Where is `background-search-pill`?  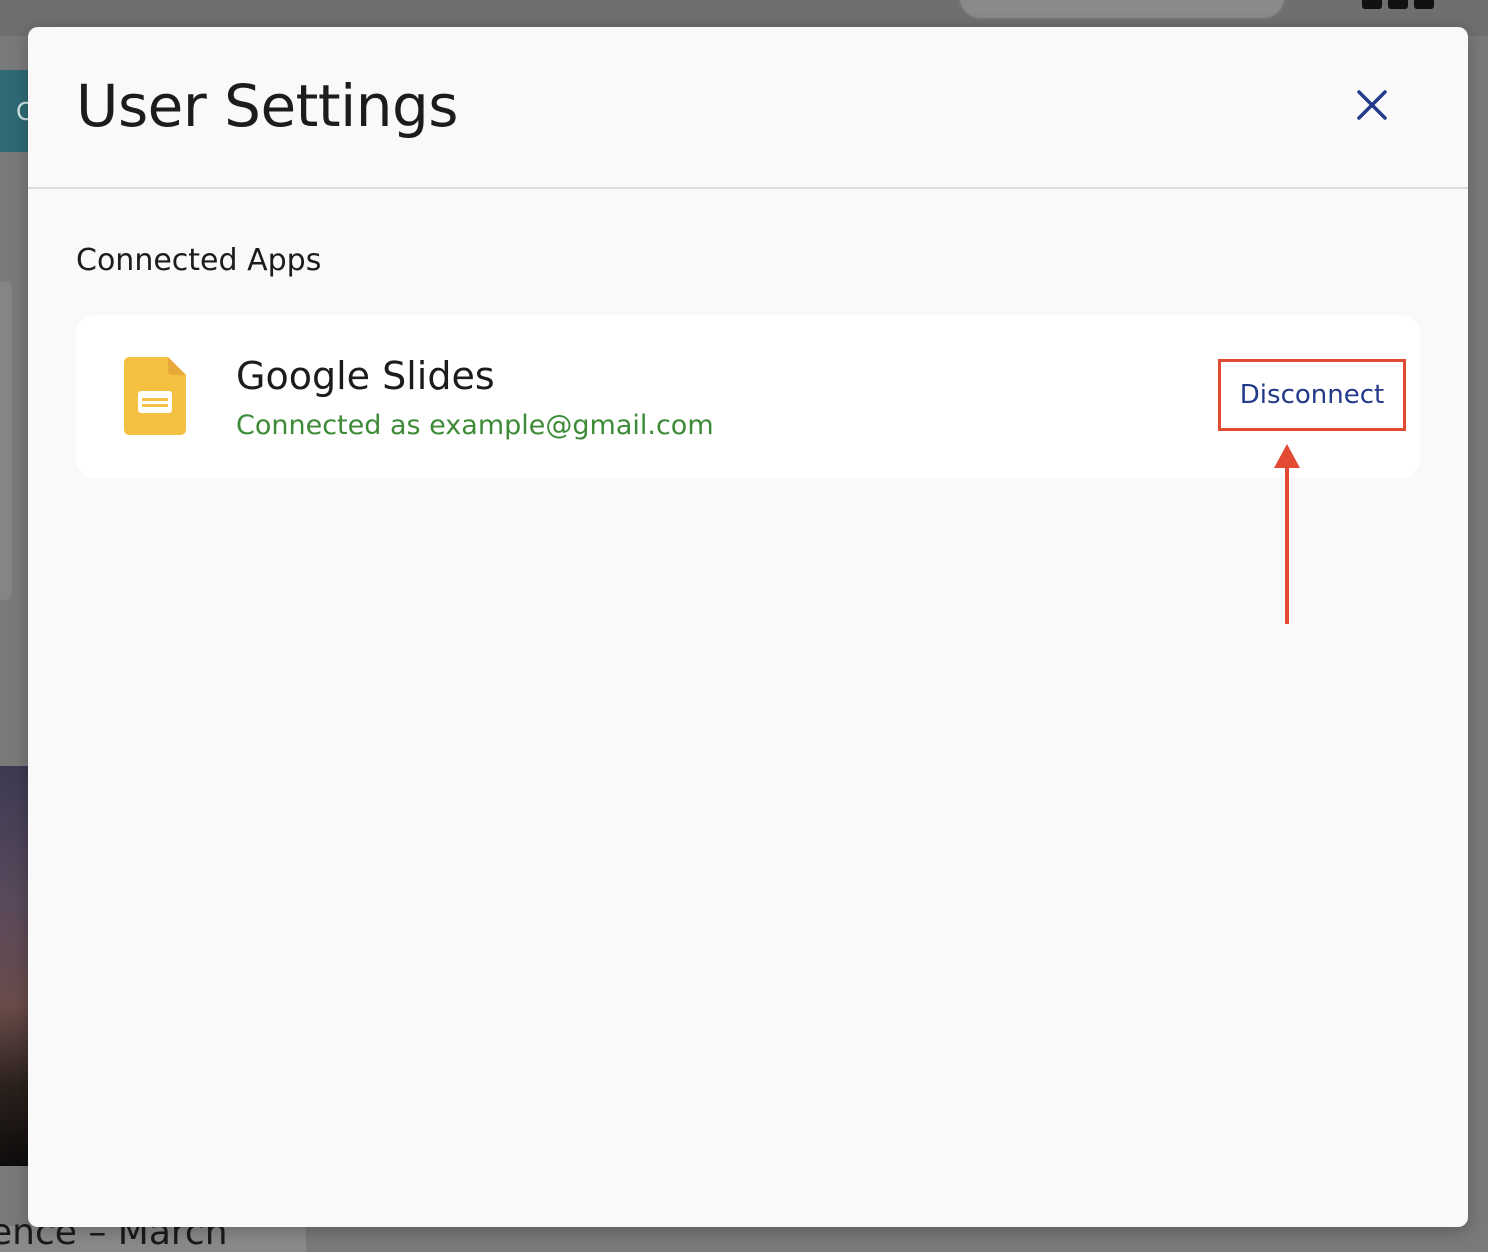 background-search-pill is located at coordinates (1122, 10).